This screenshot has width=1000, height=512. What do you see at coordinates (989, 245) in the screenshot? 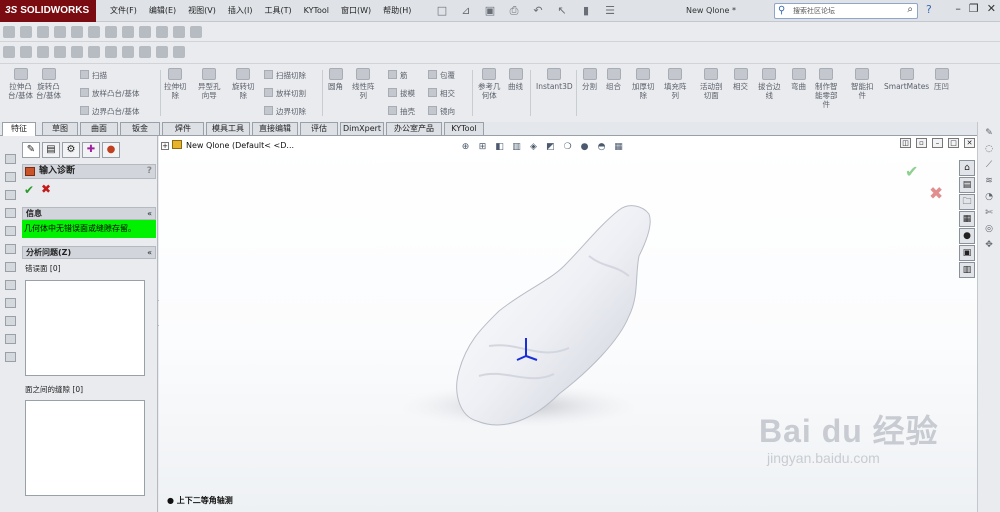
I see `sketch-tool-icon: ✥` at bounding box center [989, 245].